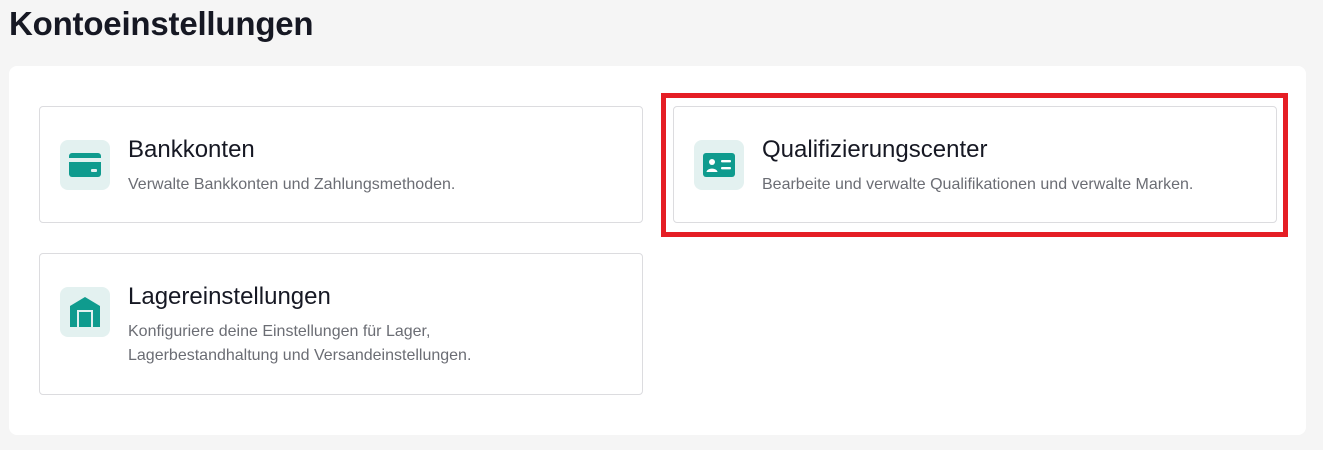  What do you see at coordinates (85, 165) in the screenshot?
I see `credit-card-icon` at bounding box center [85, 165].